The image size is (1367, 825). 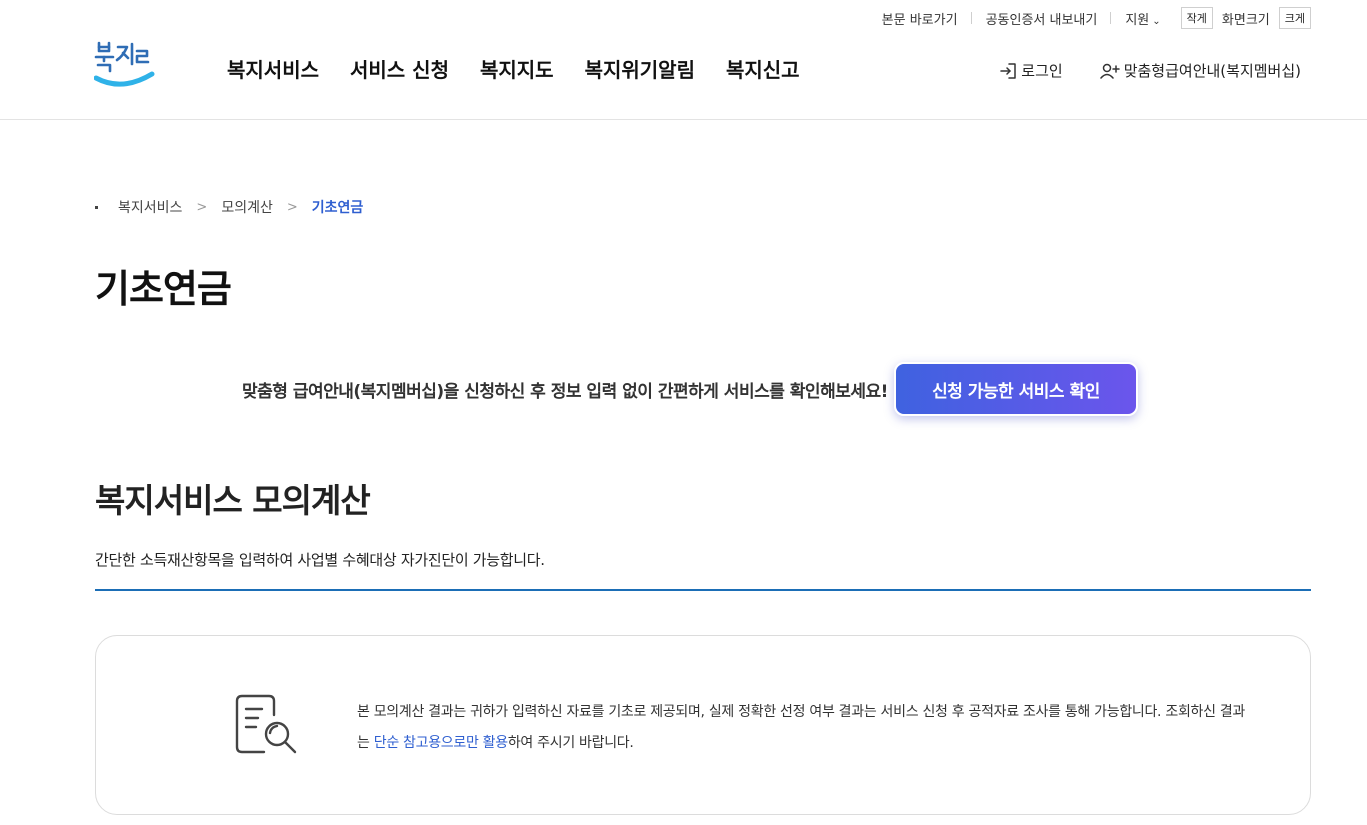 What do you see at coordinates (1015, 389) in the screenshot?
I see `check-services-button: 신청 가능한 서비스 확인` at bounding box center [1015, 389].